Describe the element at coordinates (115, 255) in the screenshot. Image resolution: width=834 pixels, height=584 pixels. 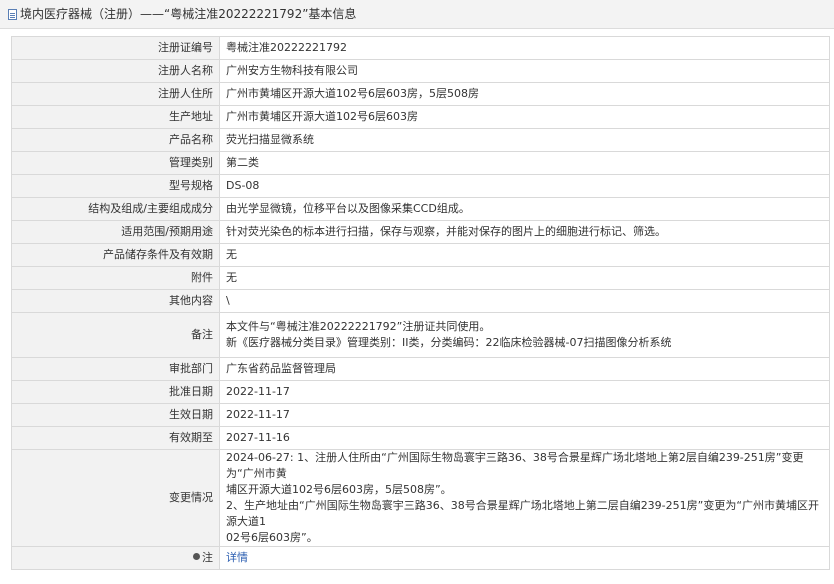
I see `row-label: 产品储存条件及有效期` at that location.